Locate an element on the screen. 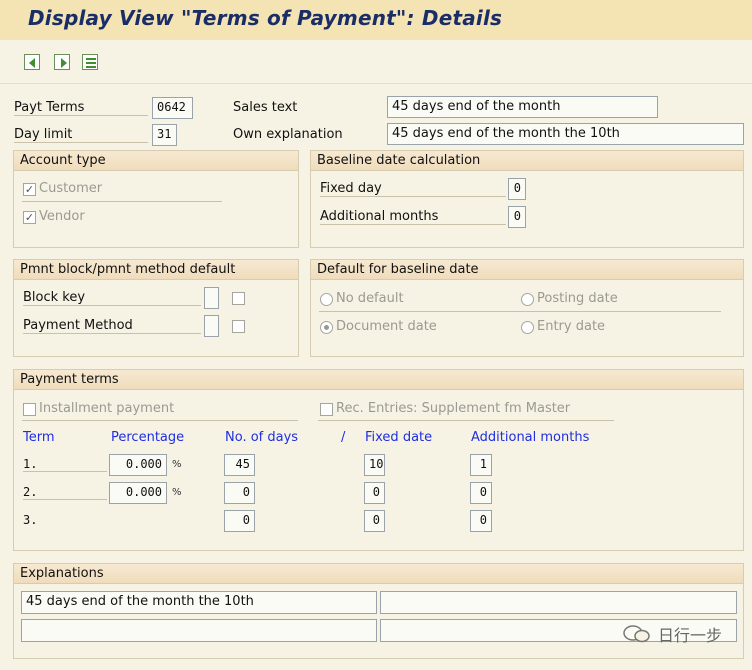  day-limit-field: 31 is located at coordinates (164, 135).